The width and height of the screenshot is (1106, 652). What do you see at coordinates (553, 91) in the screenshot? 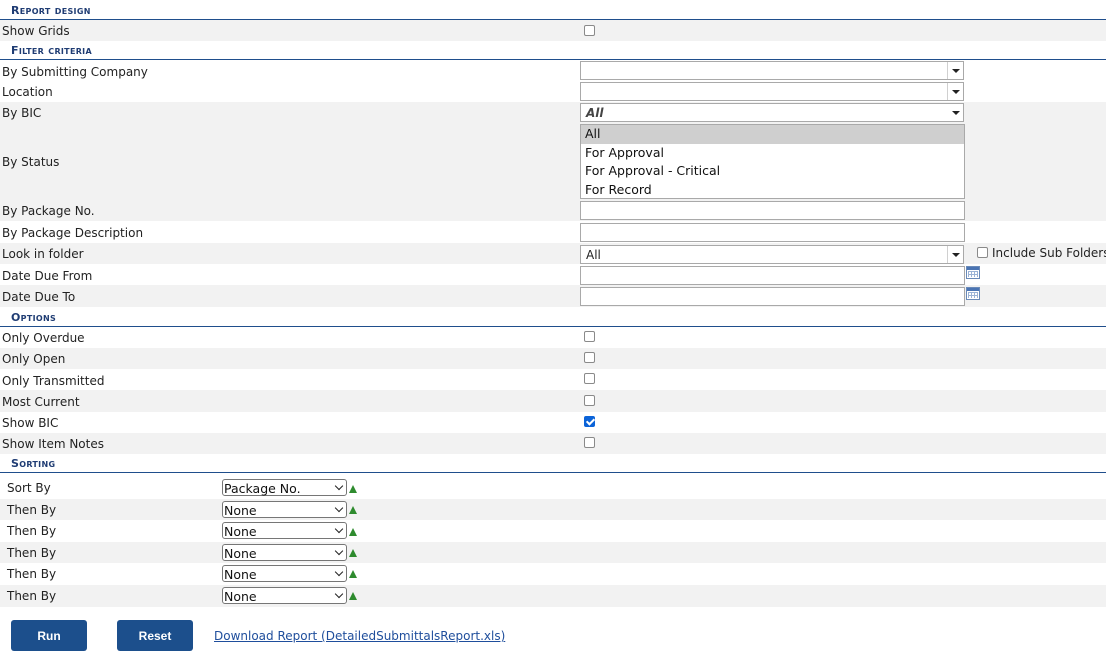
I see `row-location: Location` at bounding box center [553, 91].